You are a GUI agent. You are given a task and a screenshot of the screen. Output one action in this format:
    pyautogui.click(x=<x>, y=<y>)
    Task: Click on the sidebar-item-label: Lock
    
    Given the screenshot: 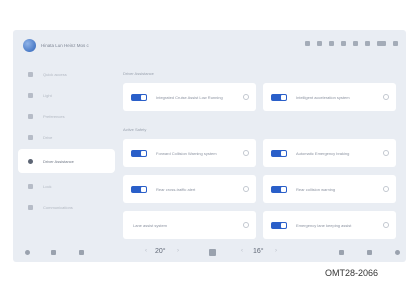 What is the action you would take?
    pyautogui.click(x=47, y=186)
    